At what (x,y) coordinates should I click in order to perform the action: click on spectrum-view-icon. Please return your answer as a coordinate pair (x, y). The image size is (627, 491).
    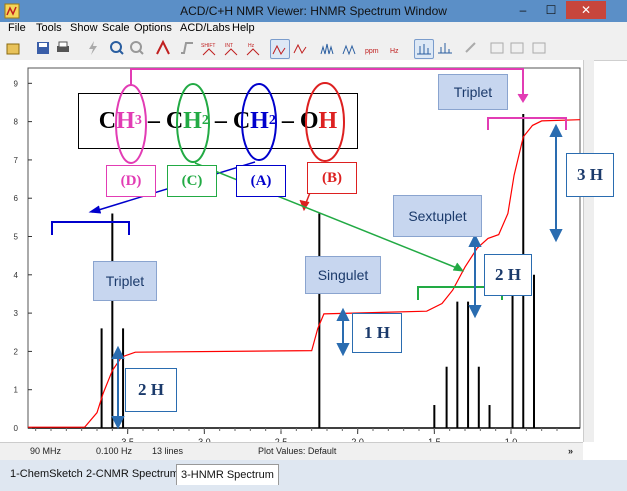
    Looking at the image, I should click on (445, 48).